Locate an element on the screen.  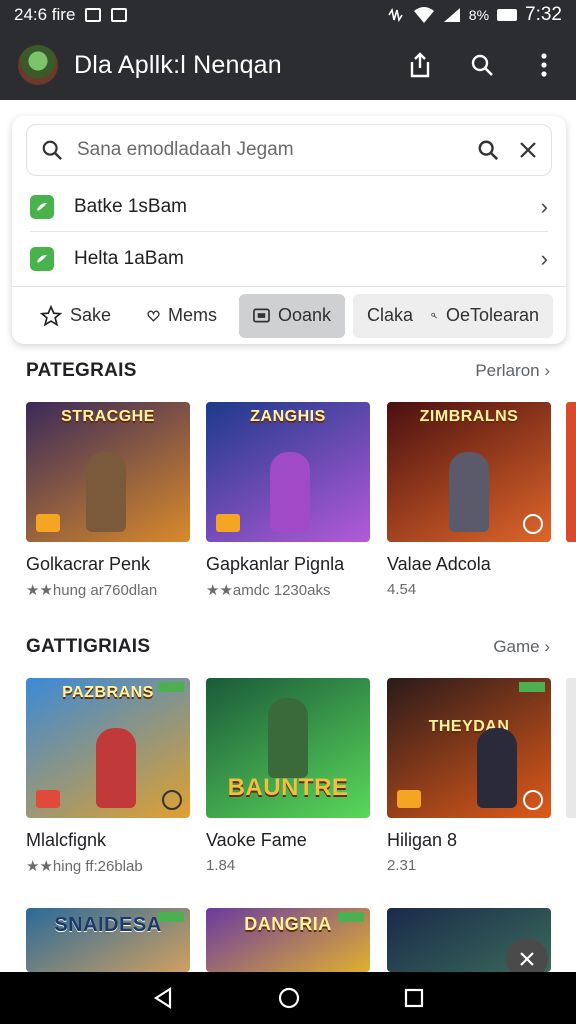
game-thumbnail: SNAIDESA is located at coordinates (108, 940).